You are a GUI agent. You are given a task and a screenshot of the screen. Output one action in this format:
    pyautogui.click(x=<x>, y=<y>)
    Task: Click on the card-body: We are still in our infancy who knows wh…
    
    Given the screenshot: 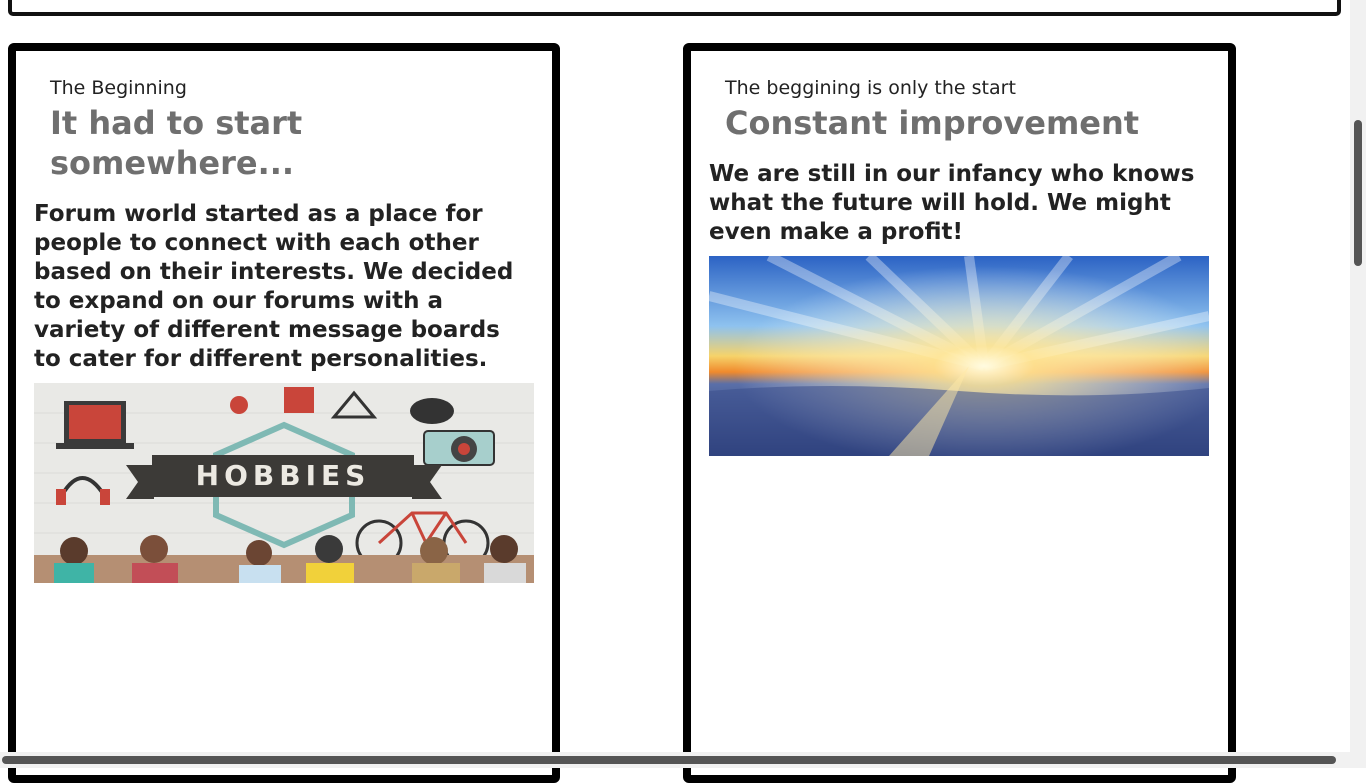 What is the action you would take?
    pyautogui.click(x=952, y=203)
    